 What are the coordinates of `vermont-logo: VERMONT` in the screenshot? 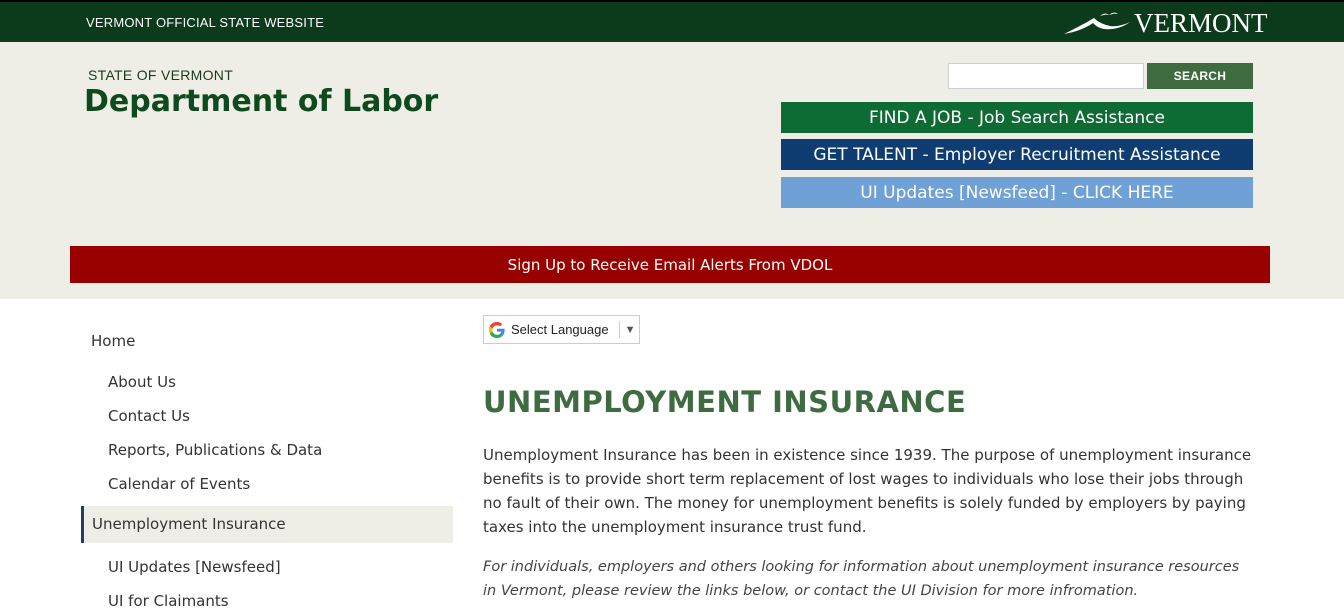 It's located at (1165, 23).